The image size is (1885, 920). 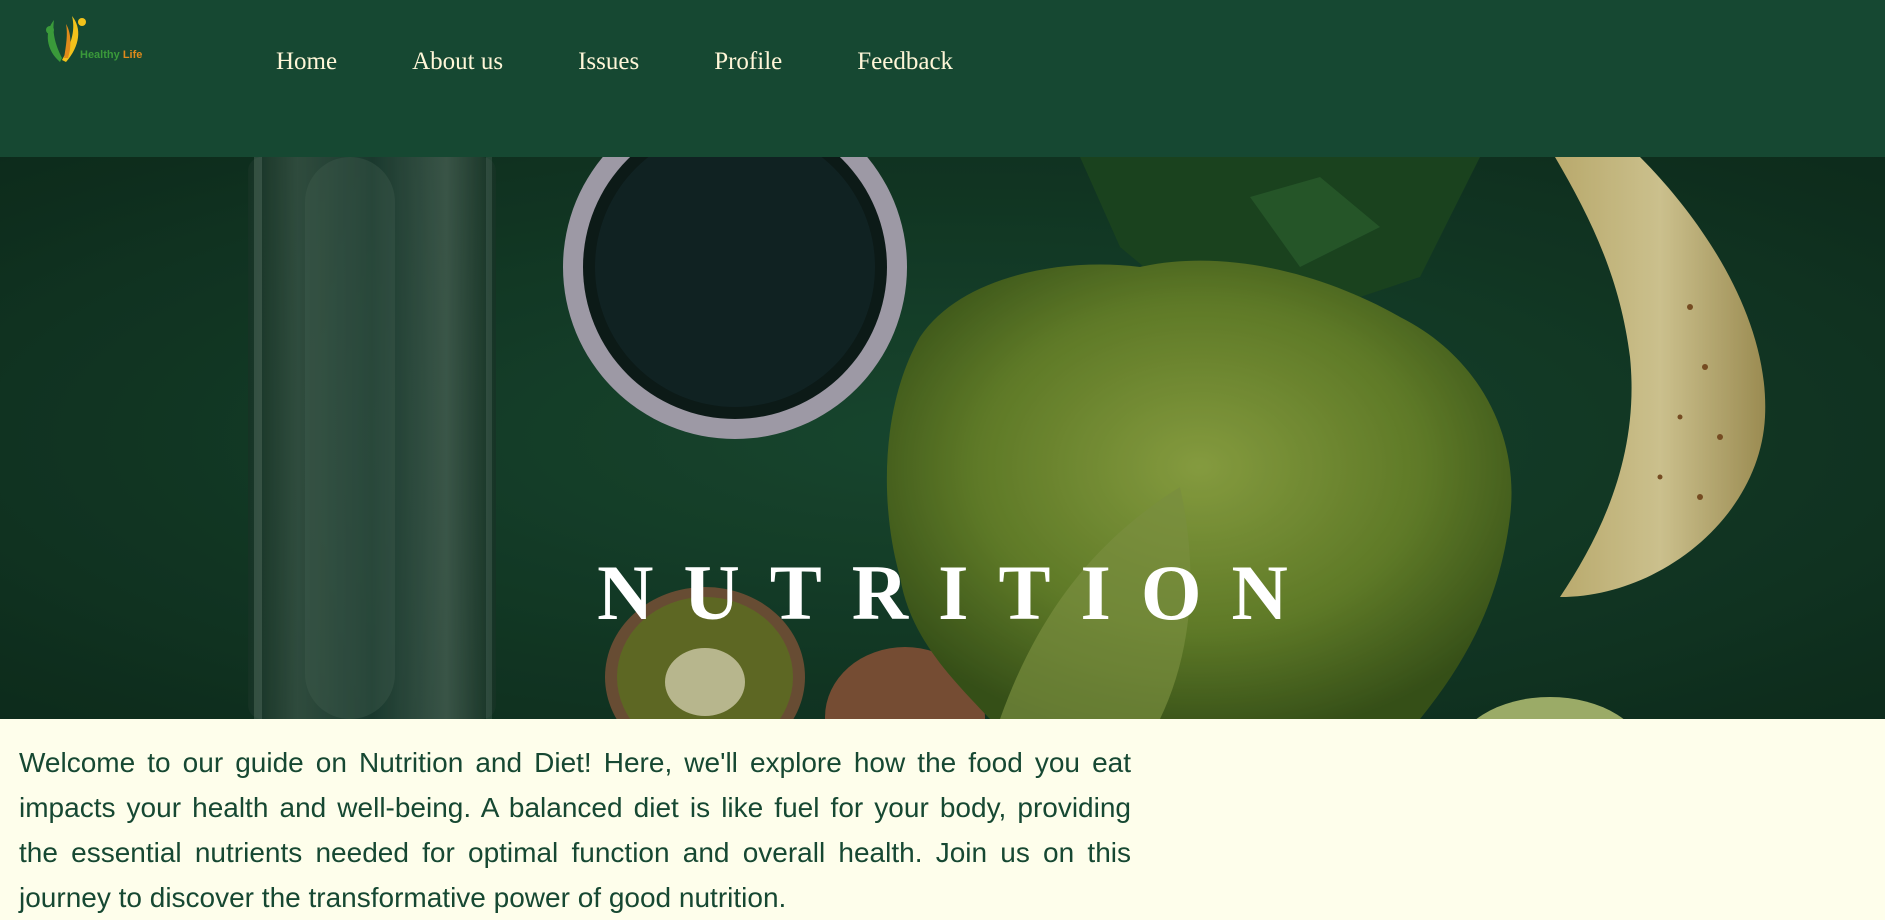 What do you see at coordinates (608, 62) in the screenshot?
I see `nav-issues: Issues` at bounding box center [608, 62].